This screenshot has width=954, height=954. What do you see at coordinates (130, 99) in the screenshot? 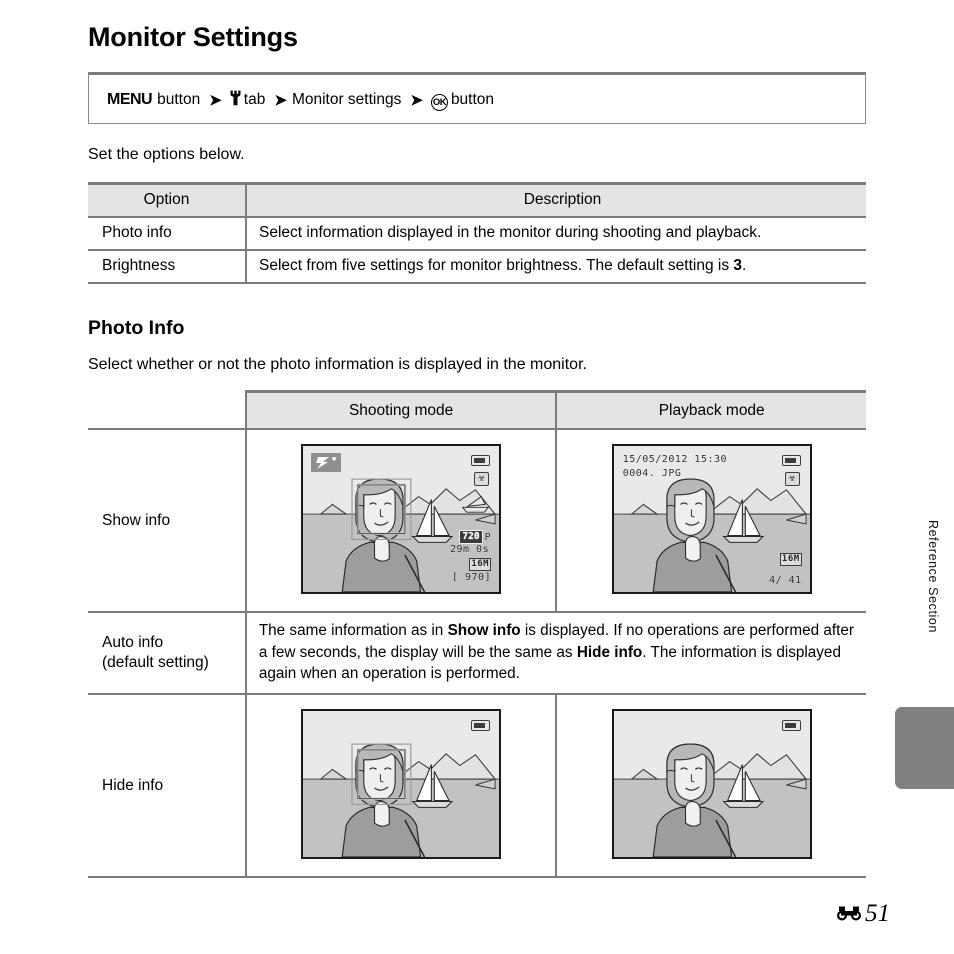
I see `menu-button-label: MENU` at bounding box center [130, 99].